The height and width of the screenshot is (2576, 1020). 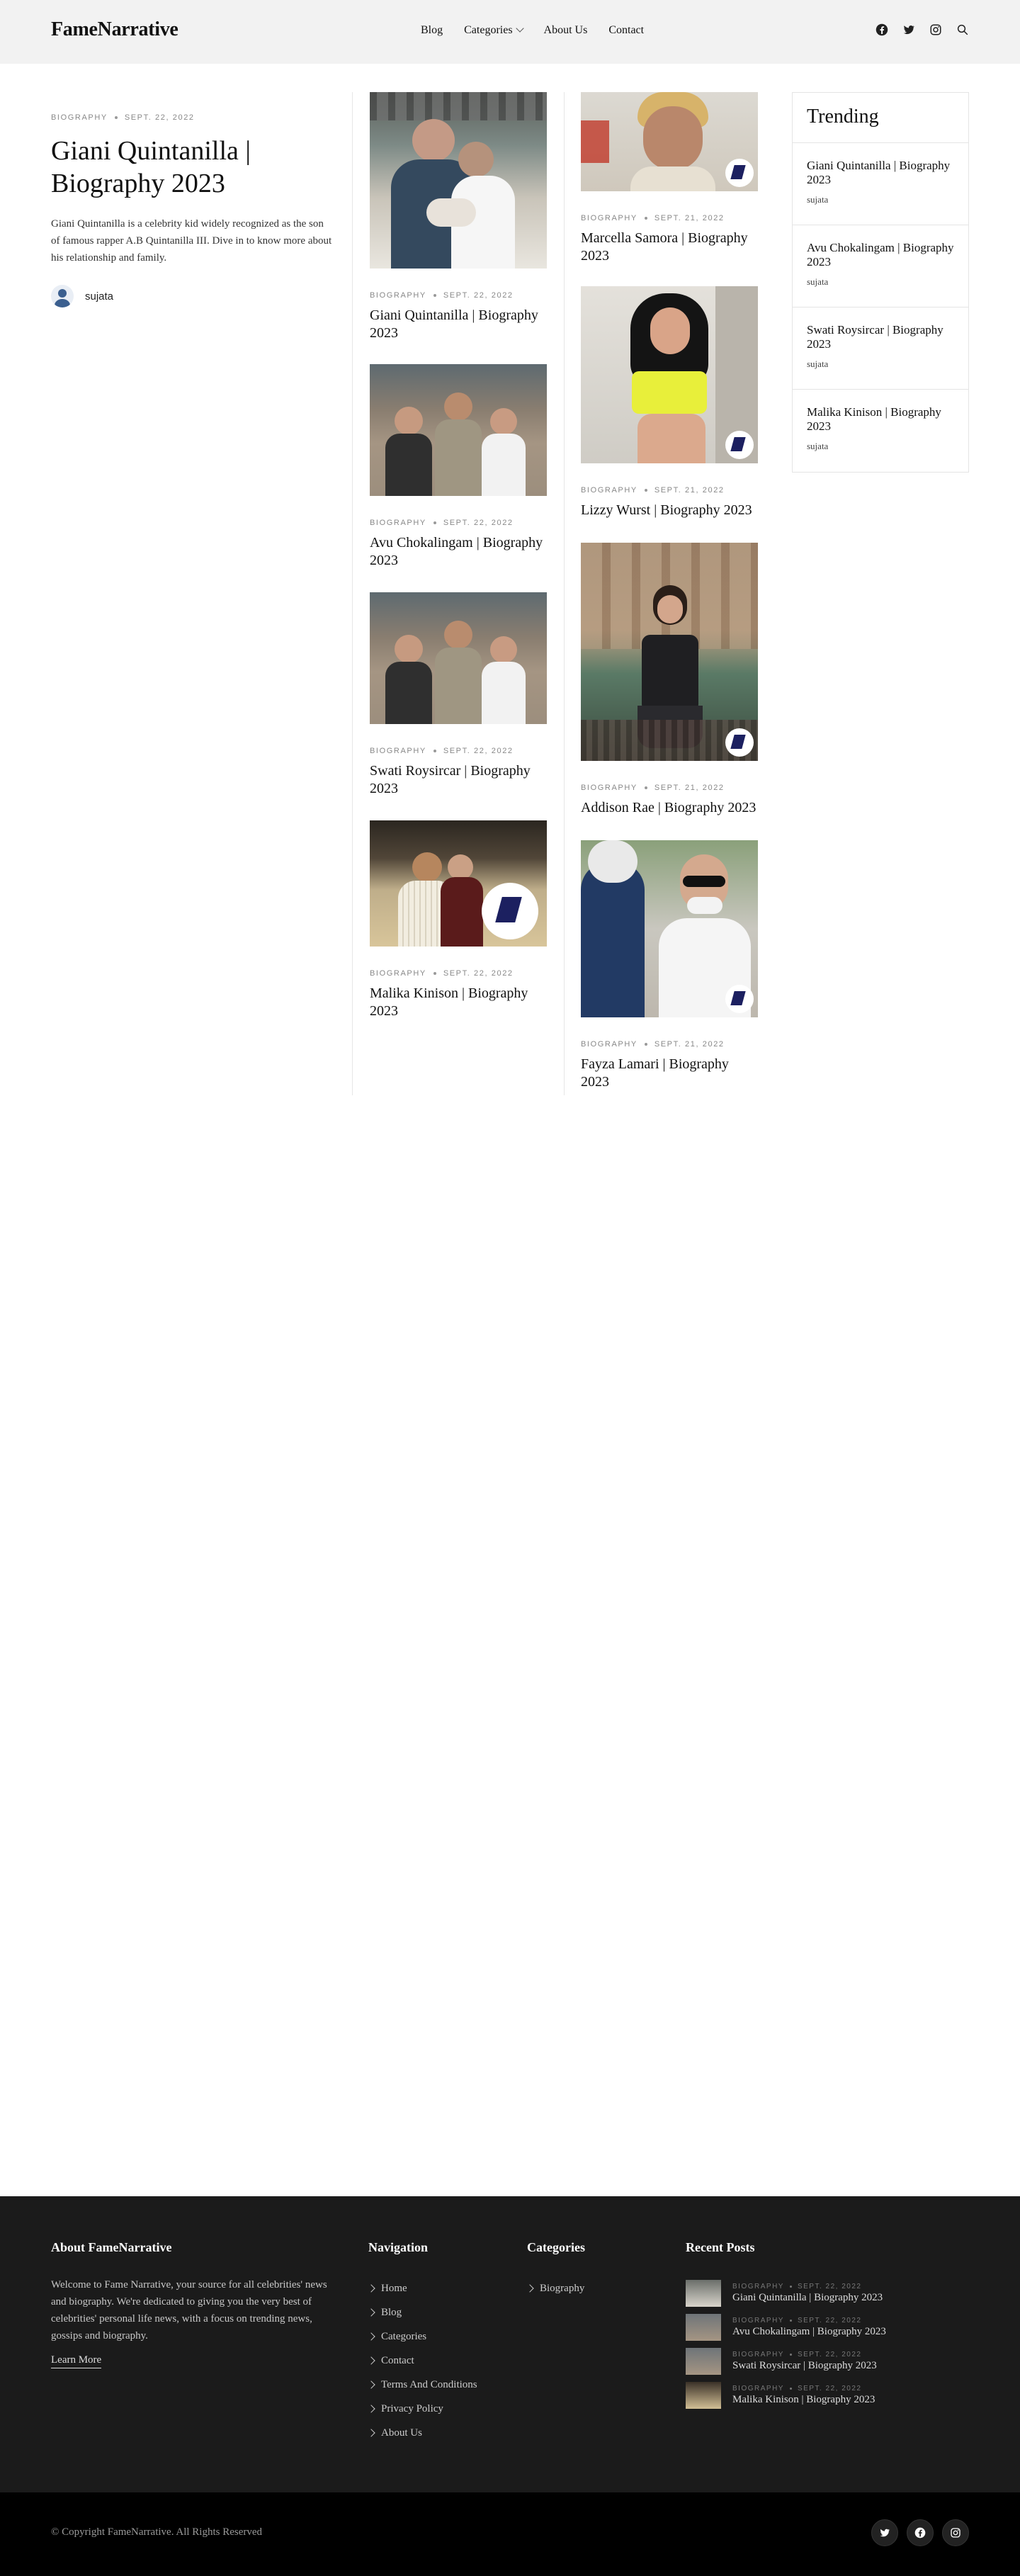 What do you see at coordinates (459, 552) in the screenshot?
I see `post-title: Avu Chokalingam | Biography 2023` at bounding box center [459, 552].